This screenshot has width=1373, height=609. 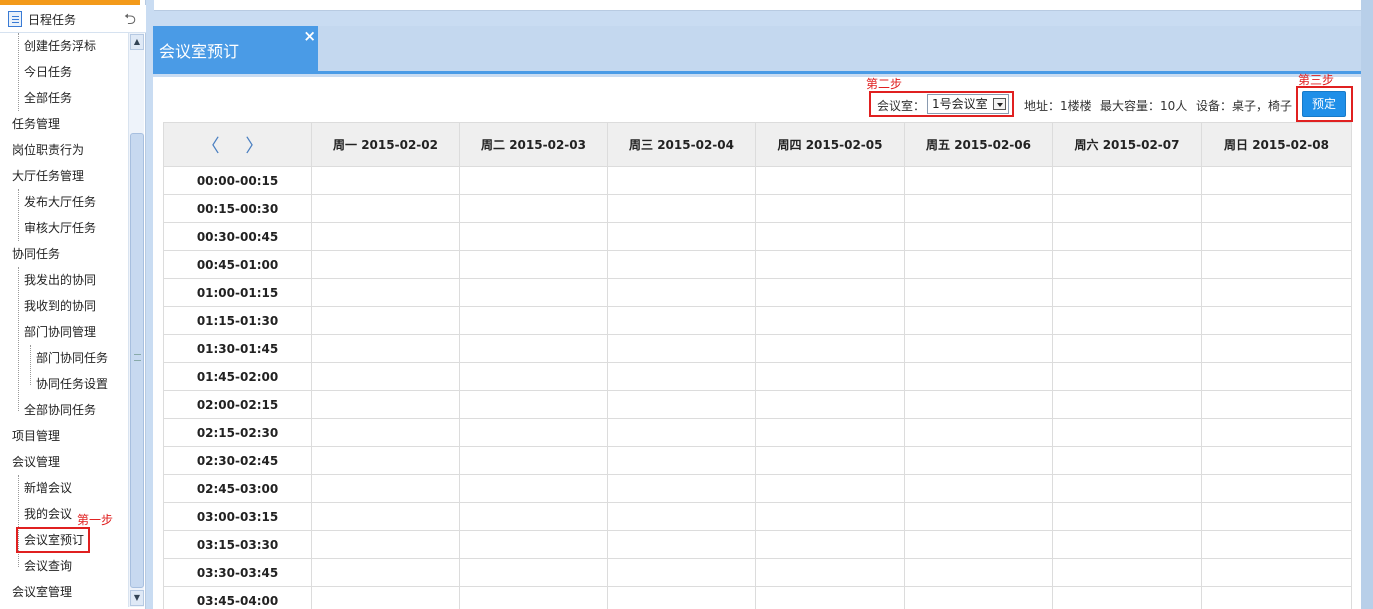 I want to click on sidebar-item-received-collab: 我收到的协同, so click(x=60, y=306).